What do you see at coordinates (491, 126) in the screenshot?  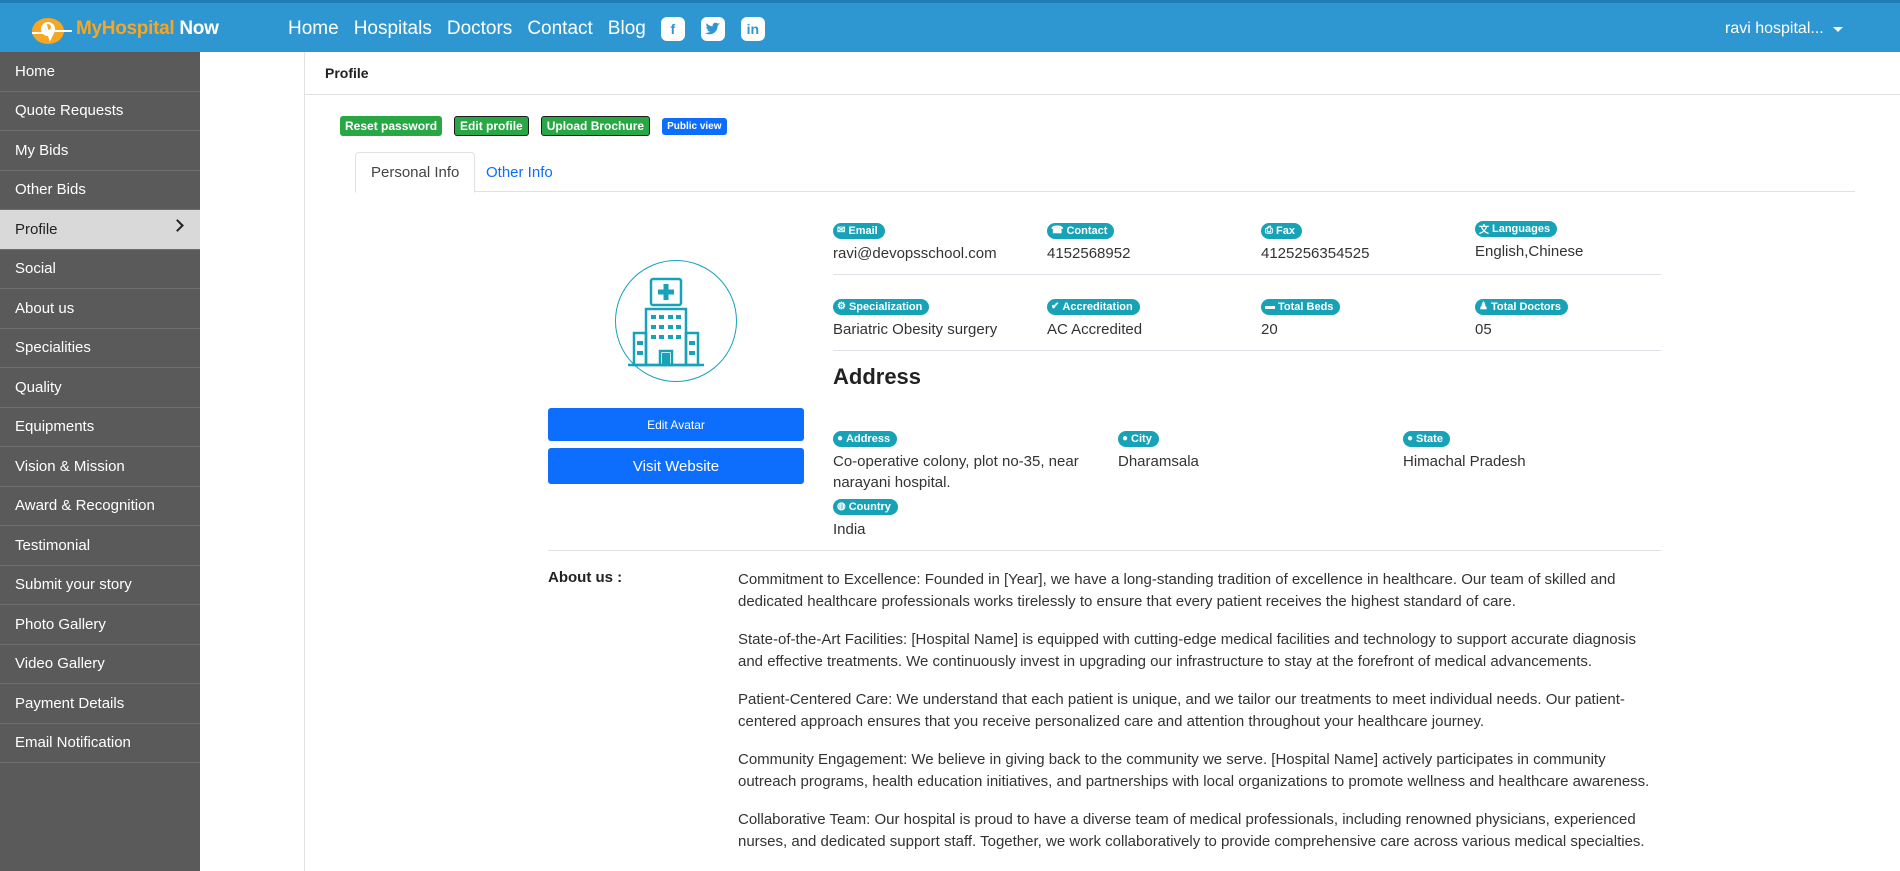 I see `edit-profile-button: Edit profile` at bounding box center [491, 126].